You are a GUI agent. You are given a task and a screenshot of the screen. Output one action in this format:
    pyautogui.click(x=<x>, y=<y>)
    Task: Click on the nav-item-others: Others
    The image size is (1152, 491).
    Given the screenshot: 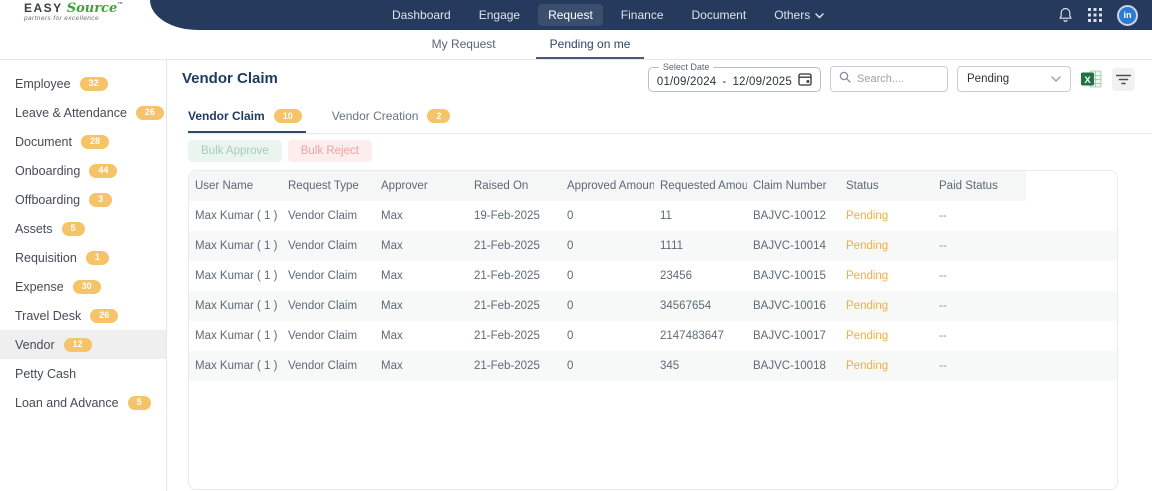 What is the action you would take?
    pyautogui.click(x=799, y=15)
    